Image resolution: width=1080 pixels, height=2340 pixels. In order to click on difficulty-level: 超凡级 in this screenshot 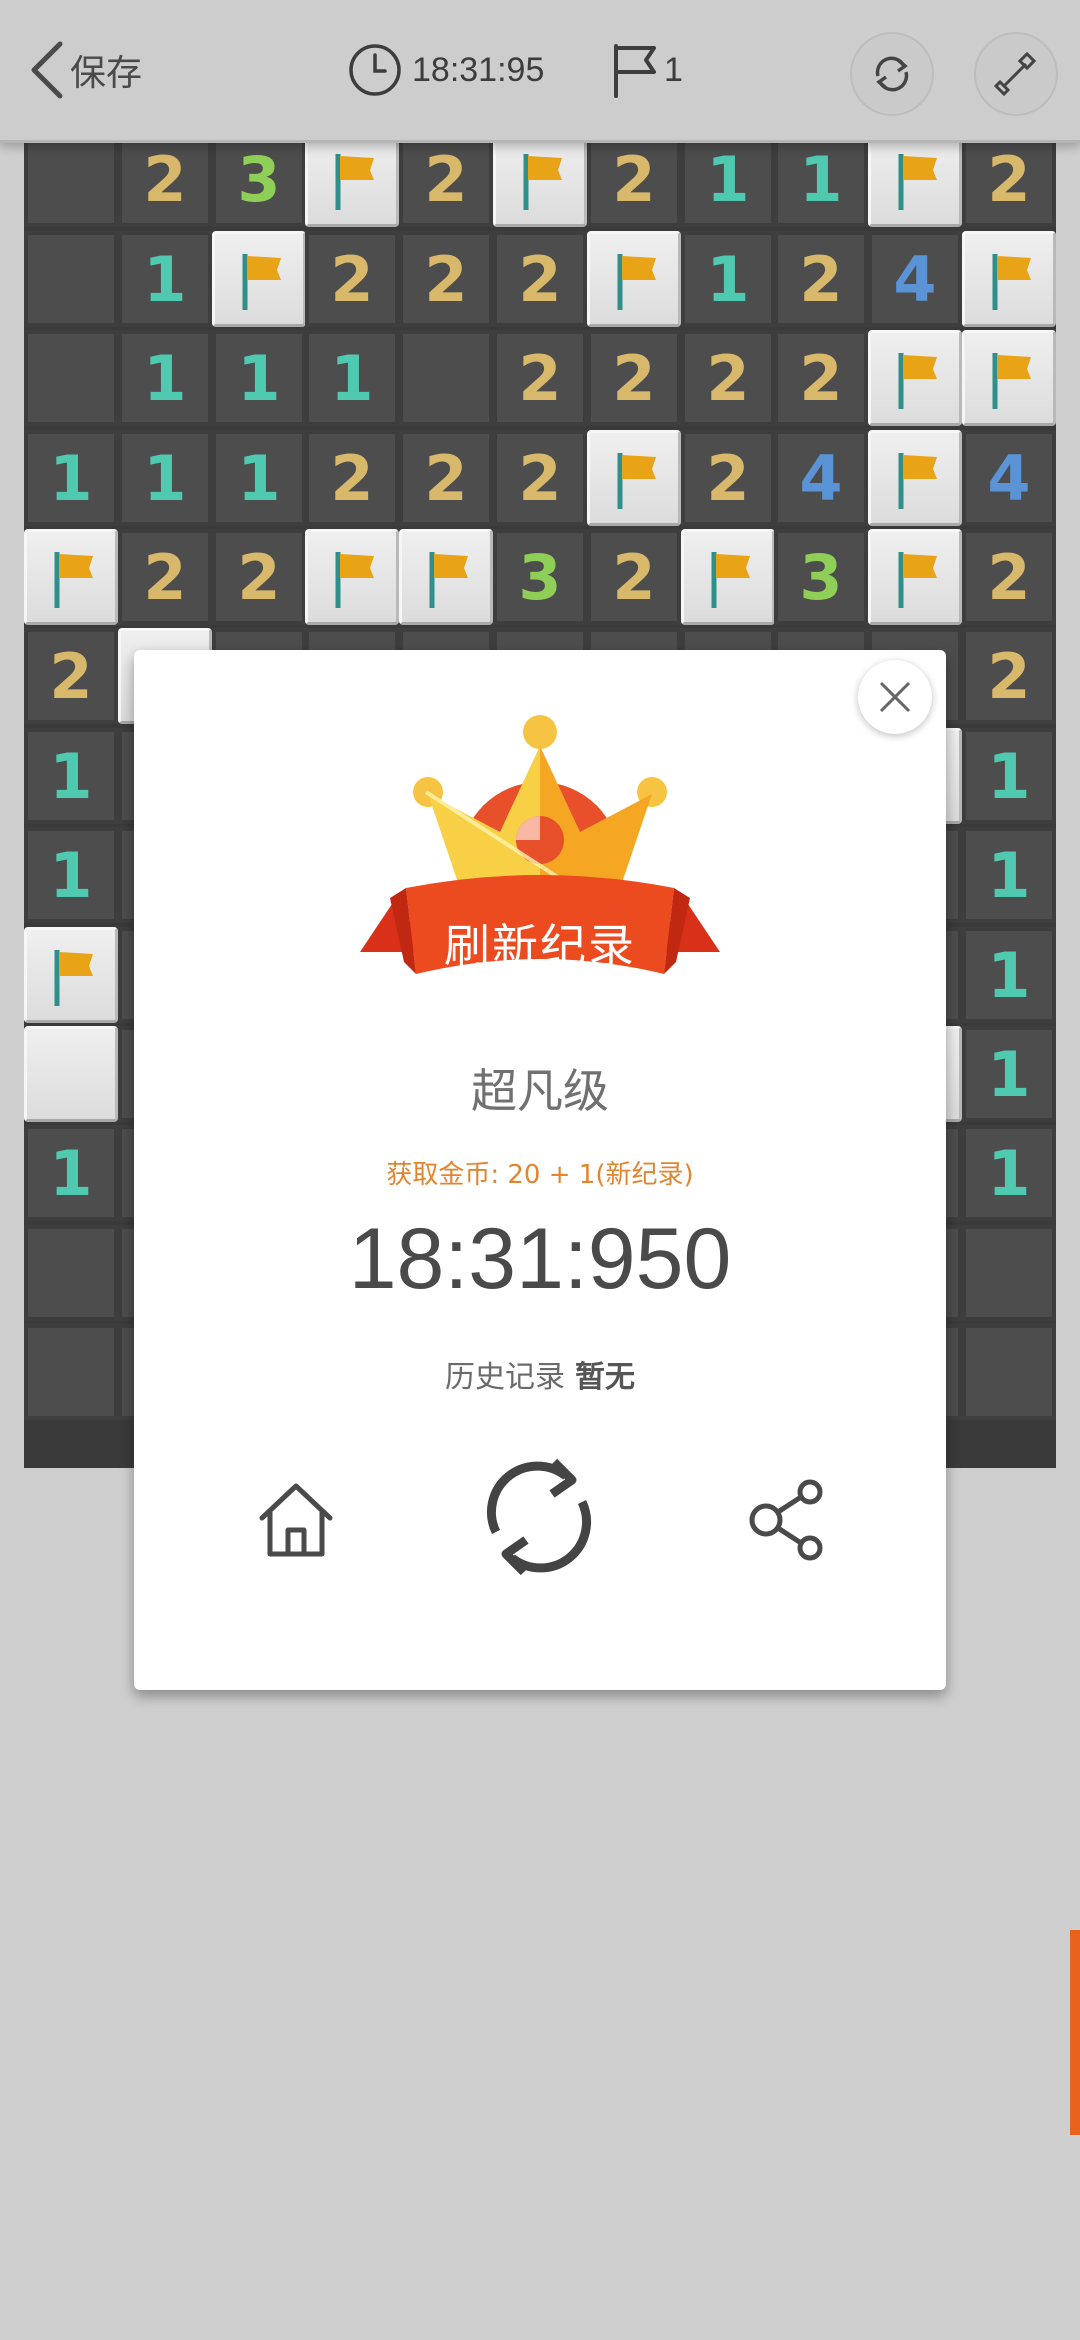, I will do `click(540, 1091)`.